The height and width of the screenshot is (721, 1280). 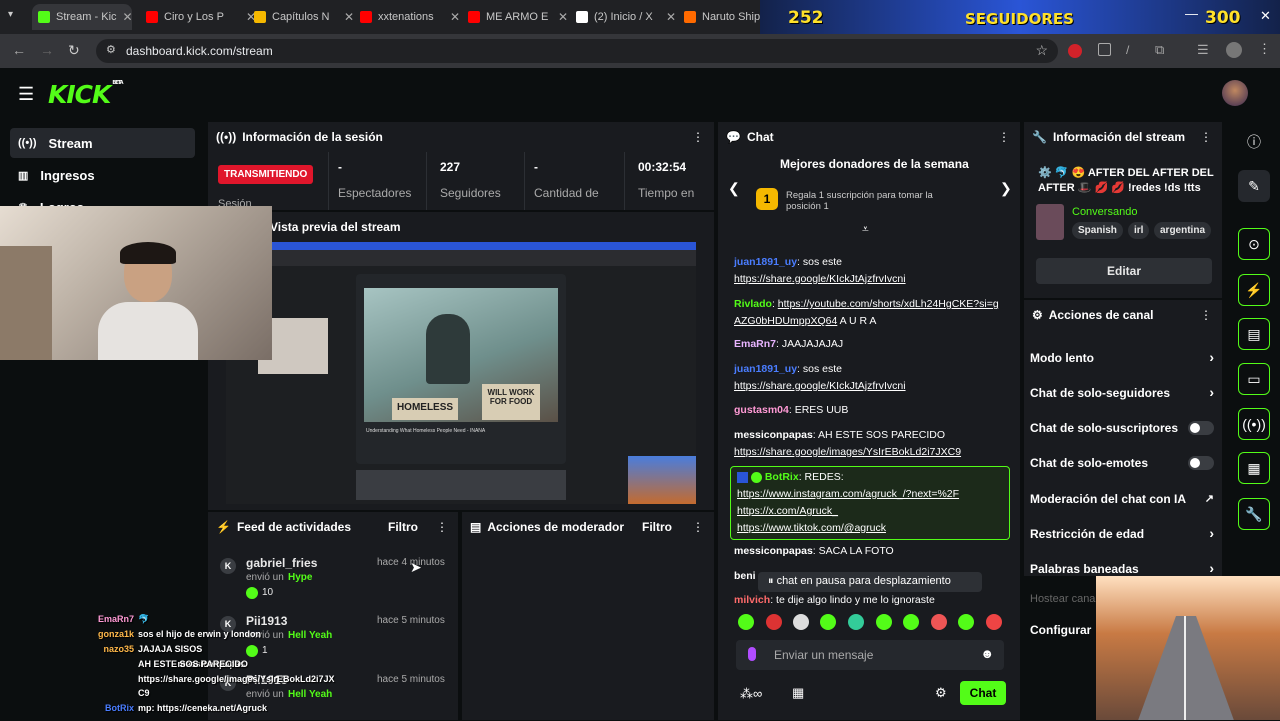 I want to click on stream-info-menu-icon: ⋮, so click(x=1206, y=137).